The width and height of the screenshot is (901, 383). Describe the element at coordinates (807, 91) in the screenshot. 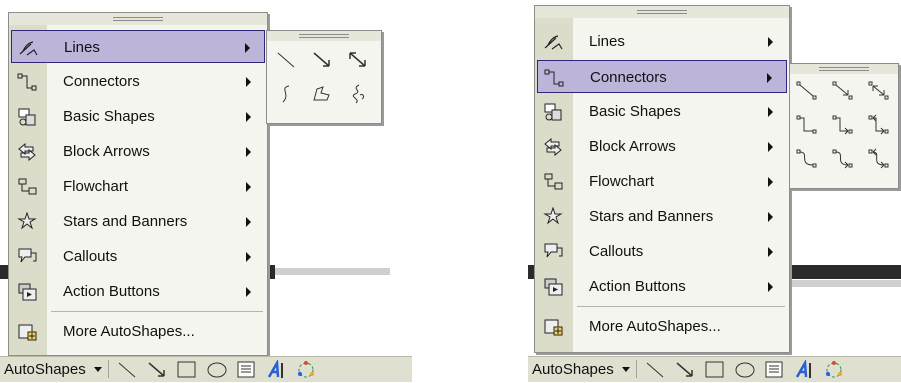

I see `straight-connector-icon` at that location.